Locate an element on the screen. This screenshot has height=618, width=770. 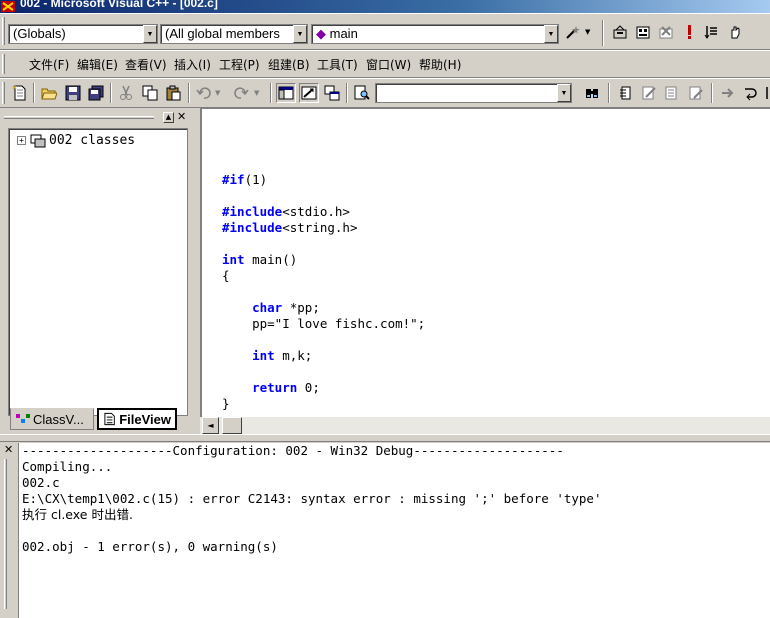
code-line: { is located at coordinates (323, 276).